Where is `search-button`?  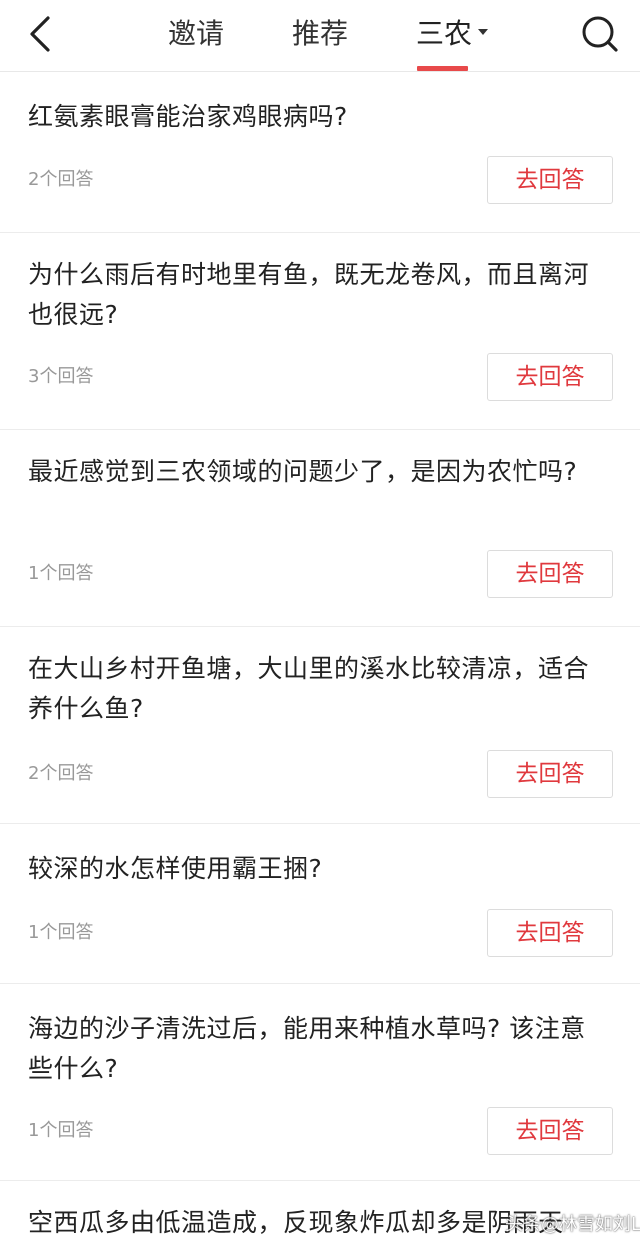 search-button is located at coordinates (600, 34).